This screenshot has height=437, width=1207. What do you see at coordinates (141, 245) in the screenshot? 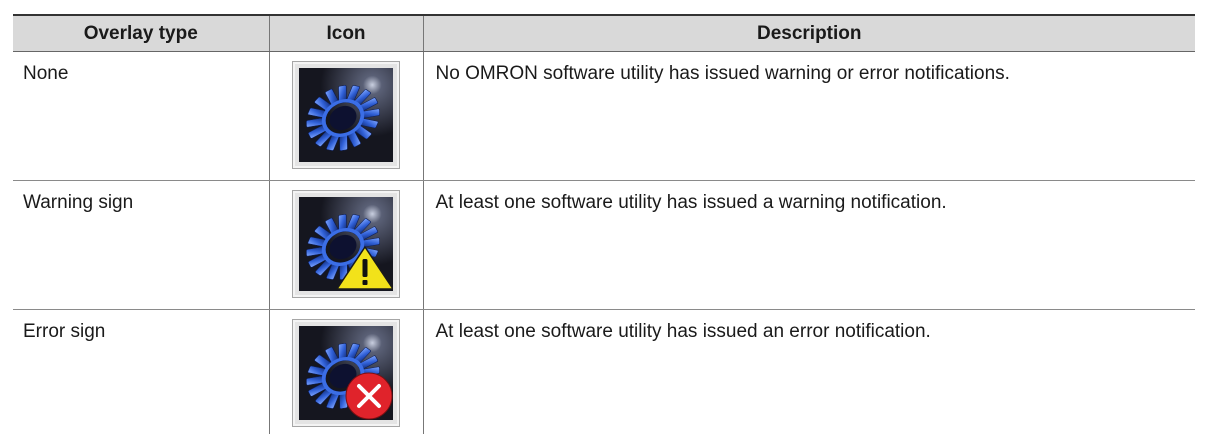
I see `overlay-type-cell: Warning sign` at bounding box center [141, 245].